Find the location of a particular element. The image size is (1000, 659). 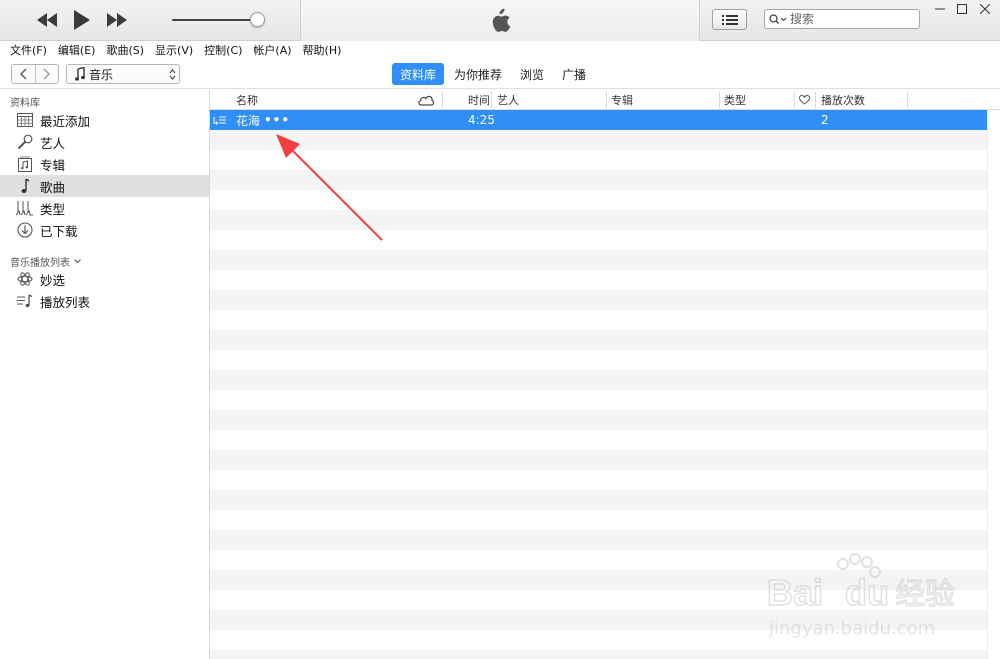

volume-slider is located at coordinates (218, 20).